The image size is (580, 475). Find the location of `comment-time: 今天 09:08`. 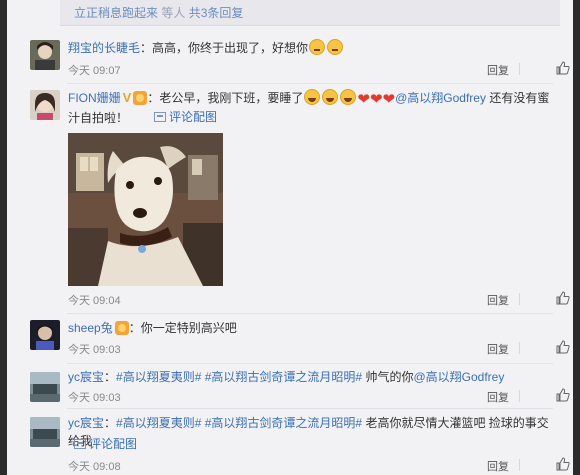

comment-time: 今天 09:08 is located at coordinates (94, 467).